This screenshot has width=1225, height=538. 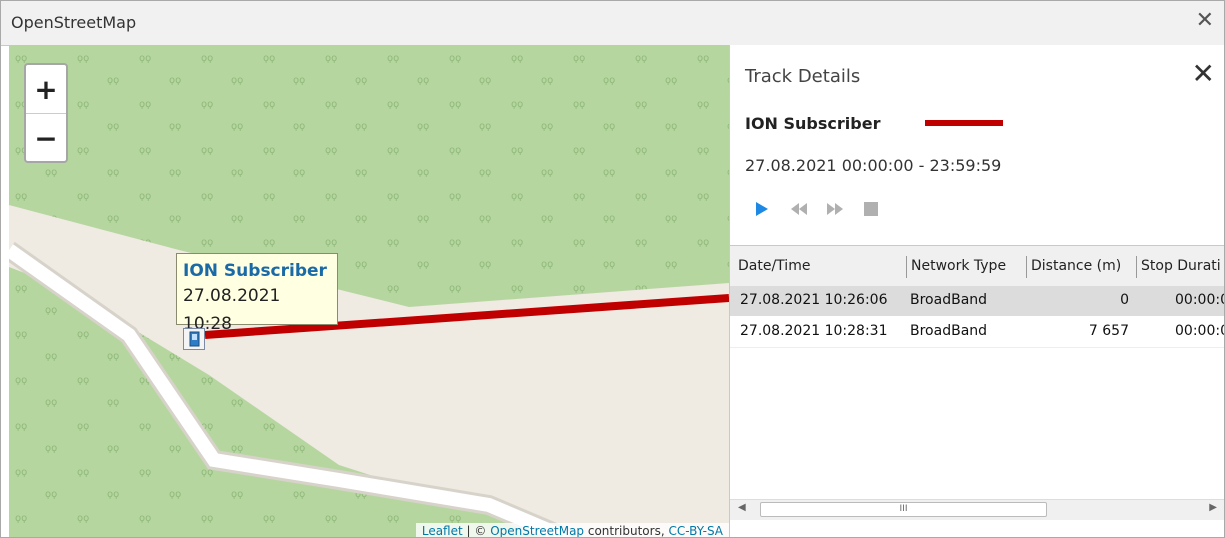 What do you see at coordinates (695, 530) in the screenshot?
I see `license-link: CC-BY-SA` at bounding box center [695, 530].